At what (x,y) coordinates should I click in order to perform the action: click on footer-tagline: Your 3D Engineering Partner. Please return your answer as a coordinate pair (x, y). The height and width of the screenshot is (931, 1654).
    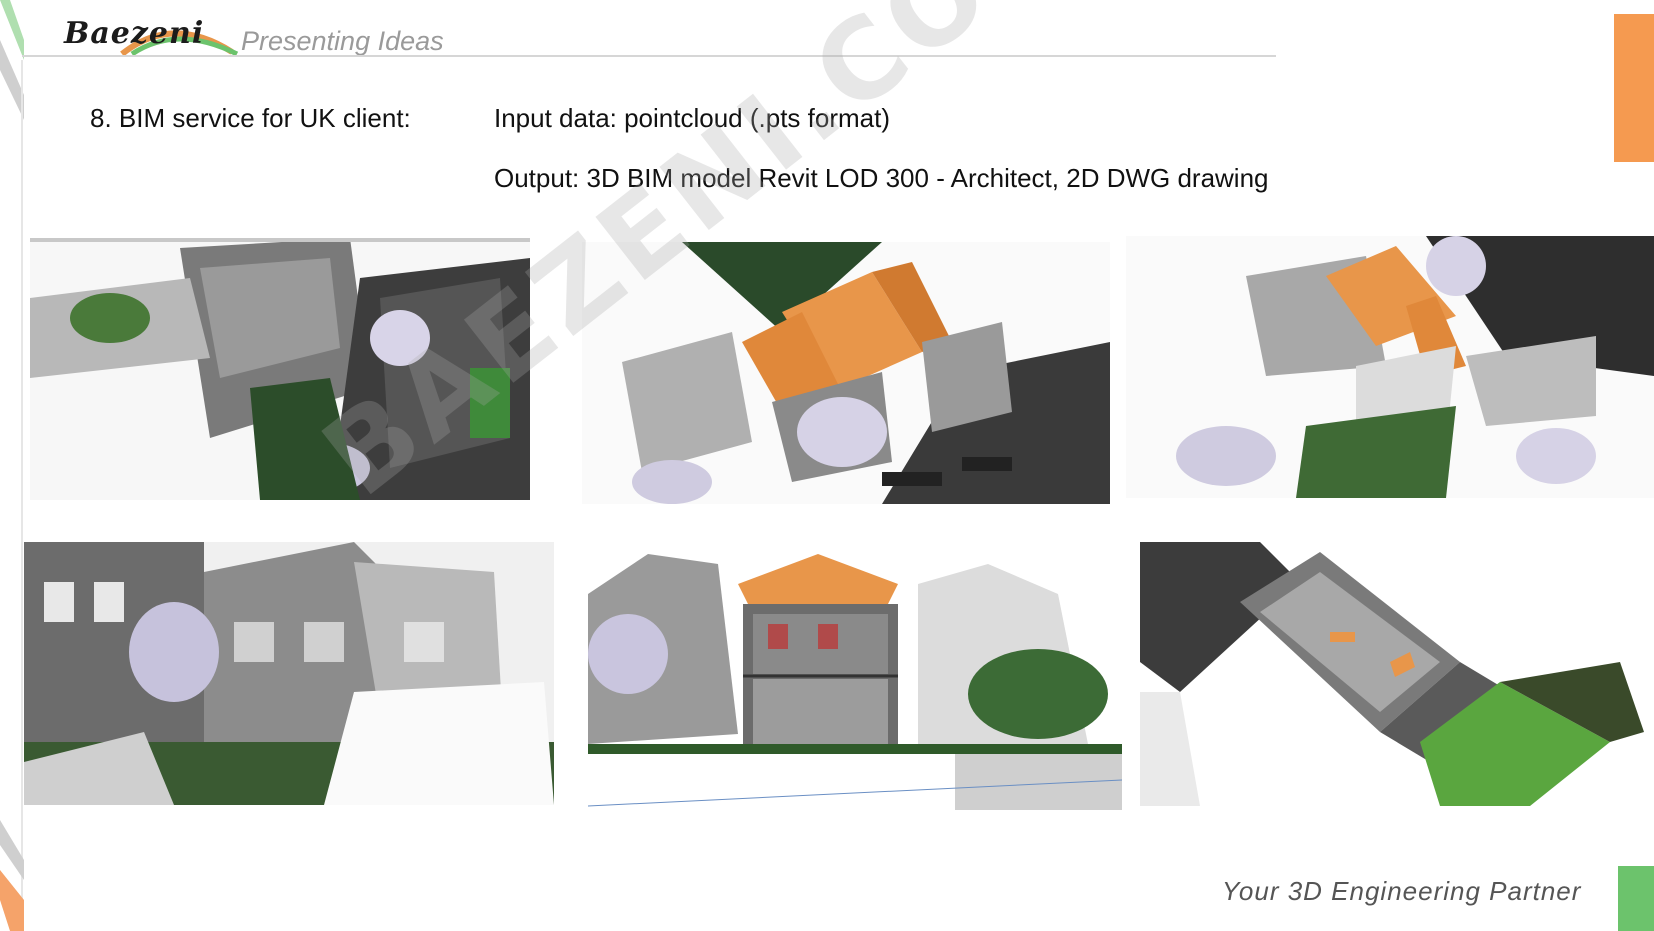
    Looking at the image, I should click on (1402, 891).